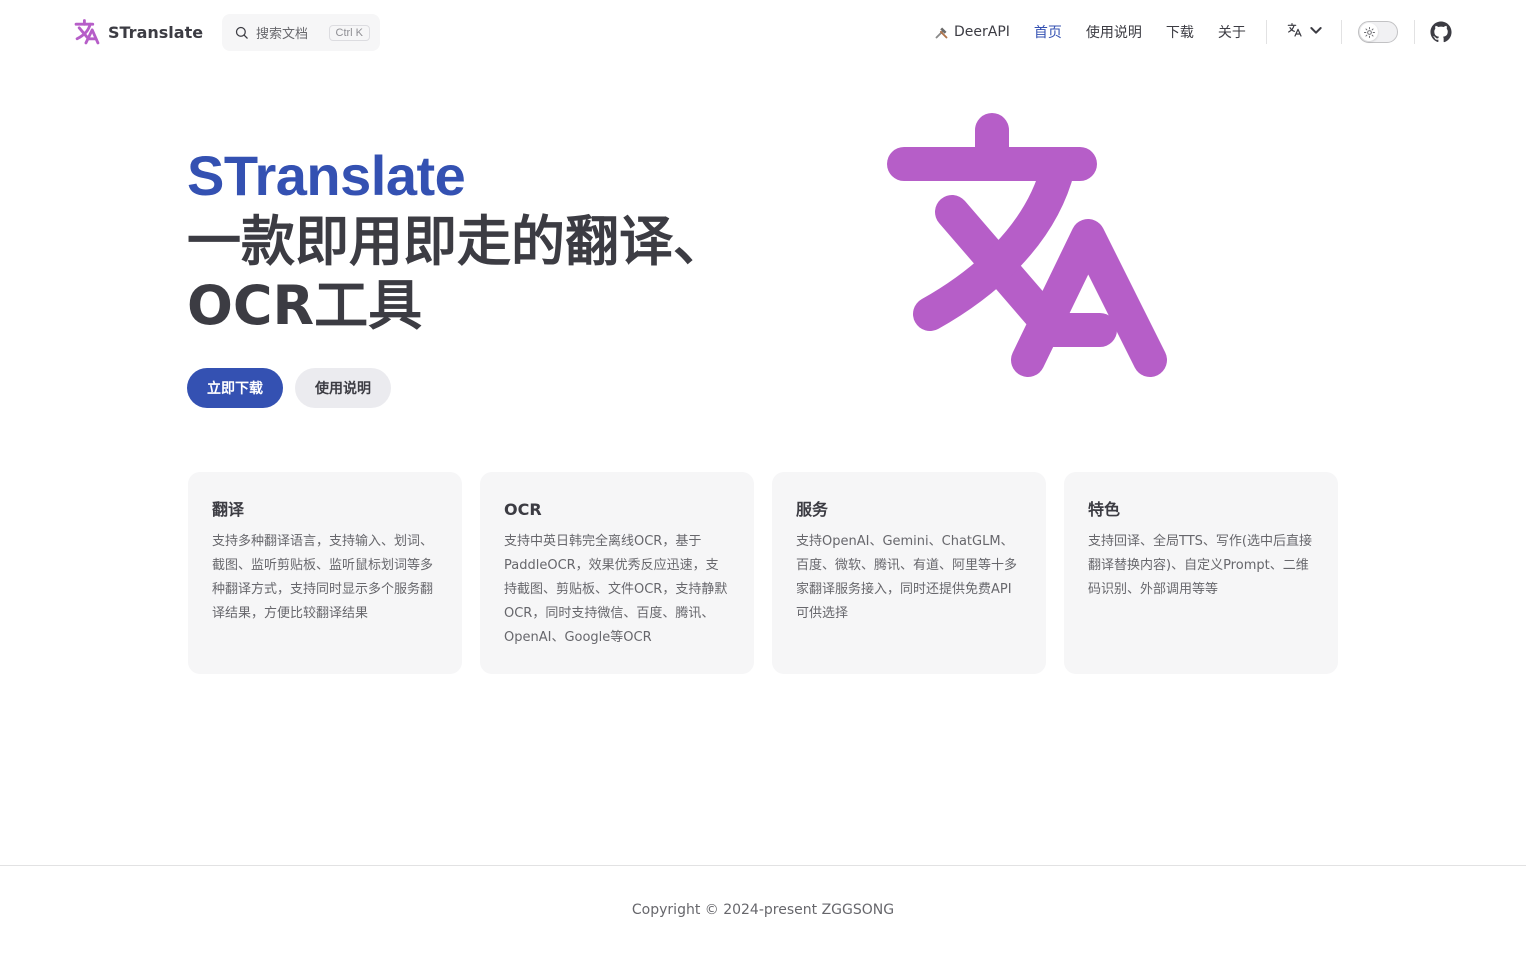 The height and width of the screenshot is (954, 1526). I want to click on hero-actions: 立即下载 使用说明, so click(289, 388).